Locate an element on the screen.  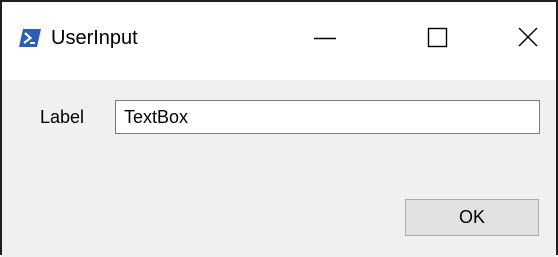
powershell-icon is located at coordinates (30, 38).